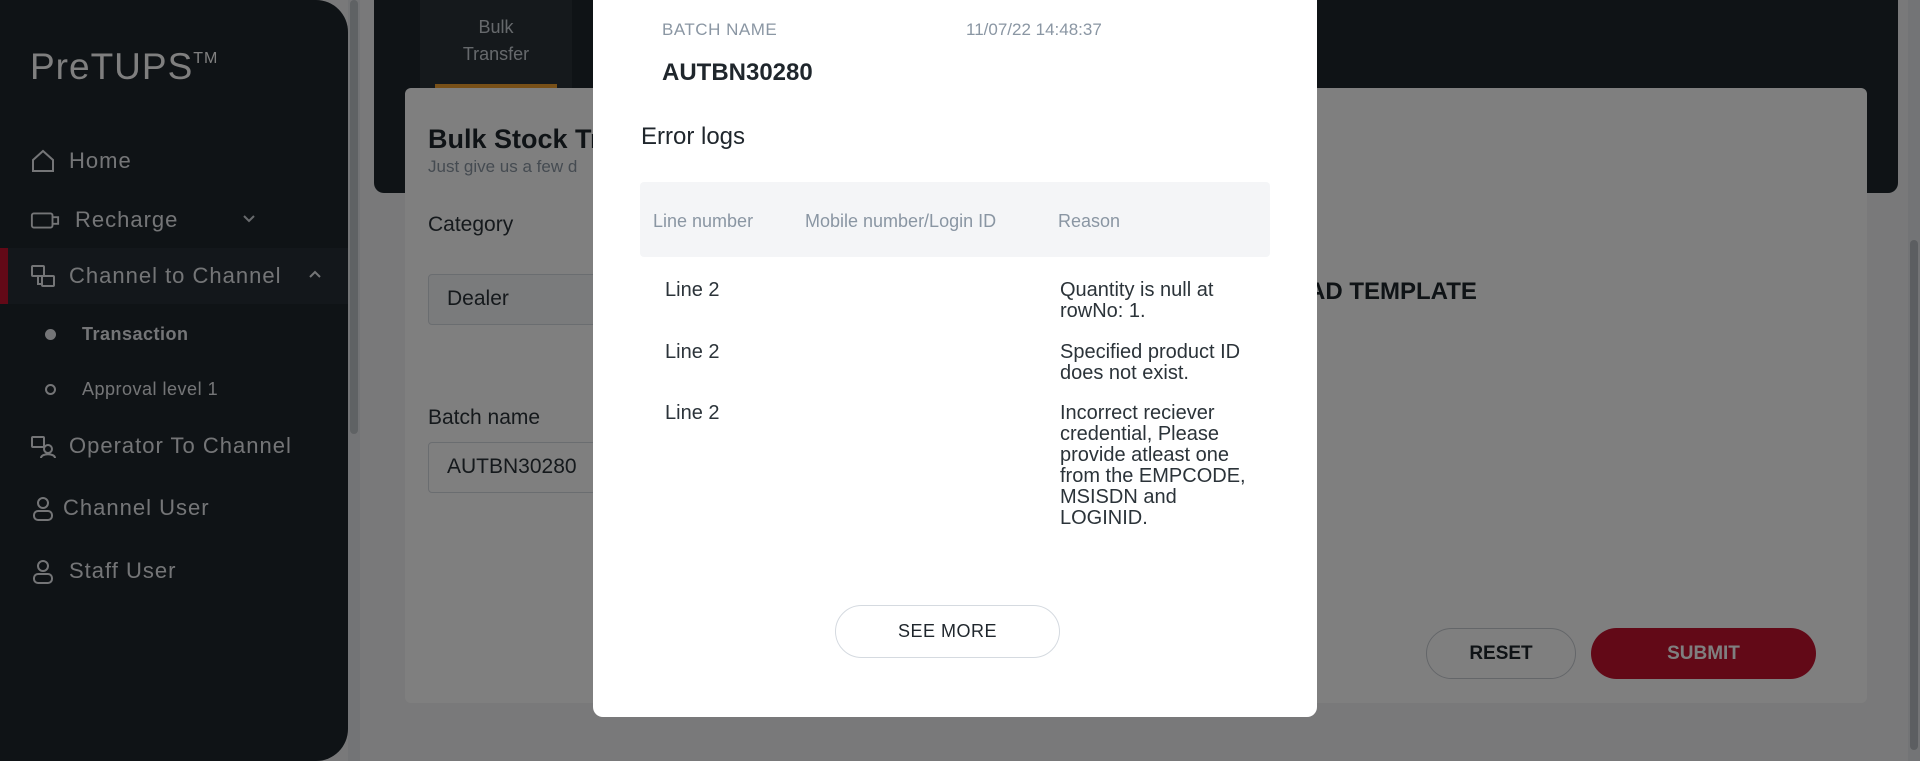 The height and width of the screenshot is (761, 1920). Describe the element at coordinates (1034, 29) in the screenshot. I see `modal-datetime: 11/07/22 14:48:37` at that location.